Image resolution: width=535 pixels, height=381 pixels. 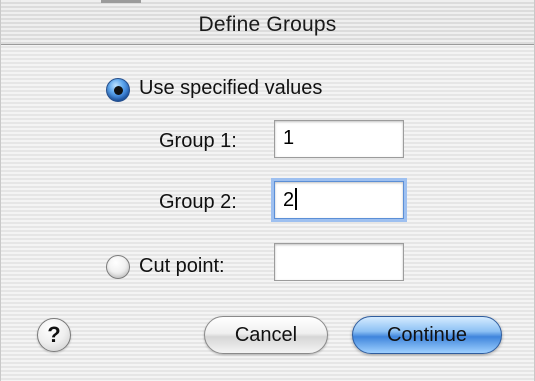 What do you see at coordinates (339, 200) in the screenshot?
I see `group-2-input: 2` at bounding box center [339, 200].